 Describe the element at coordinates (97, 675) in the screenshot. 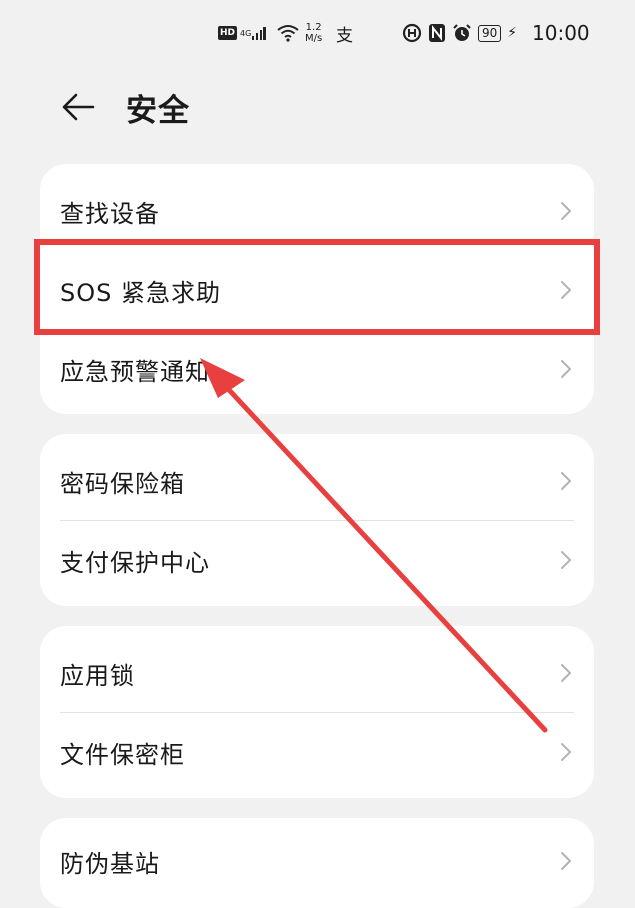

I see `list-item-label: 应用锁` at that location.